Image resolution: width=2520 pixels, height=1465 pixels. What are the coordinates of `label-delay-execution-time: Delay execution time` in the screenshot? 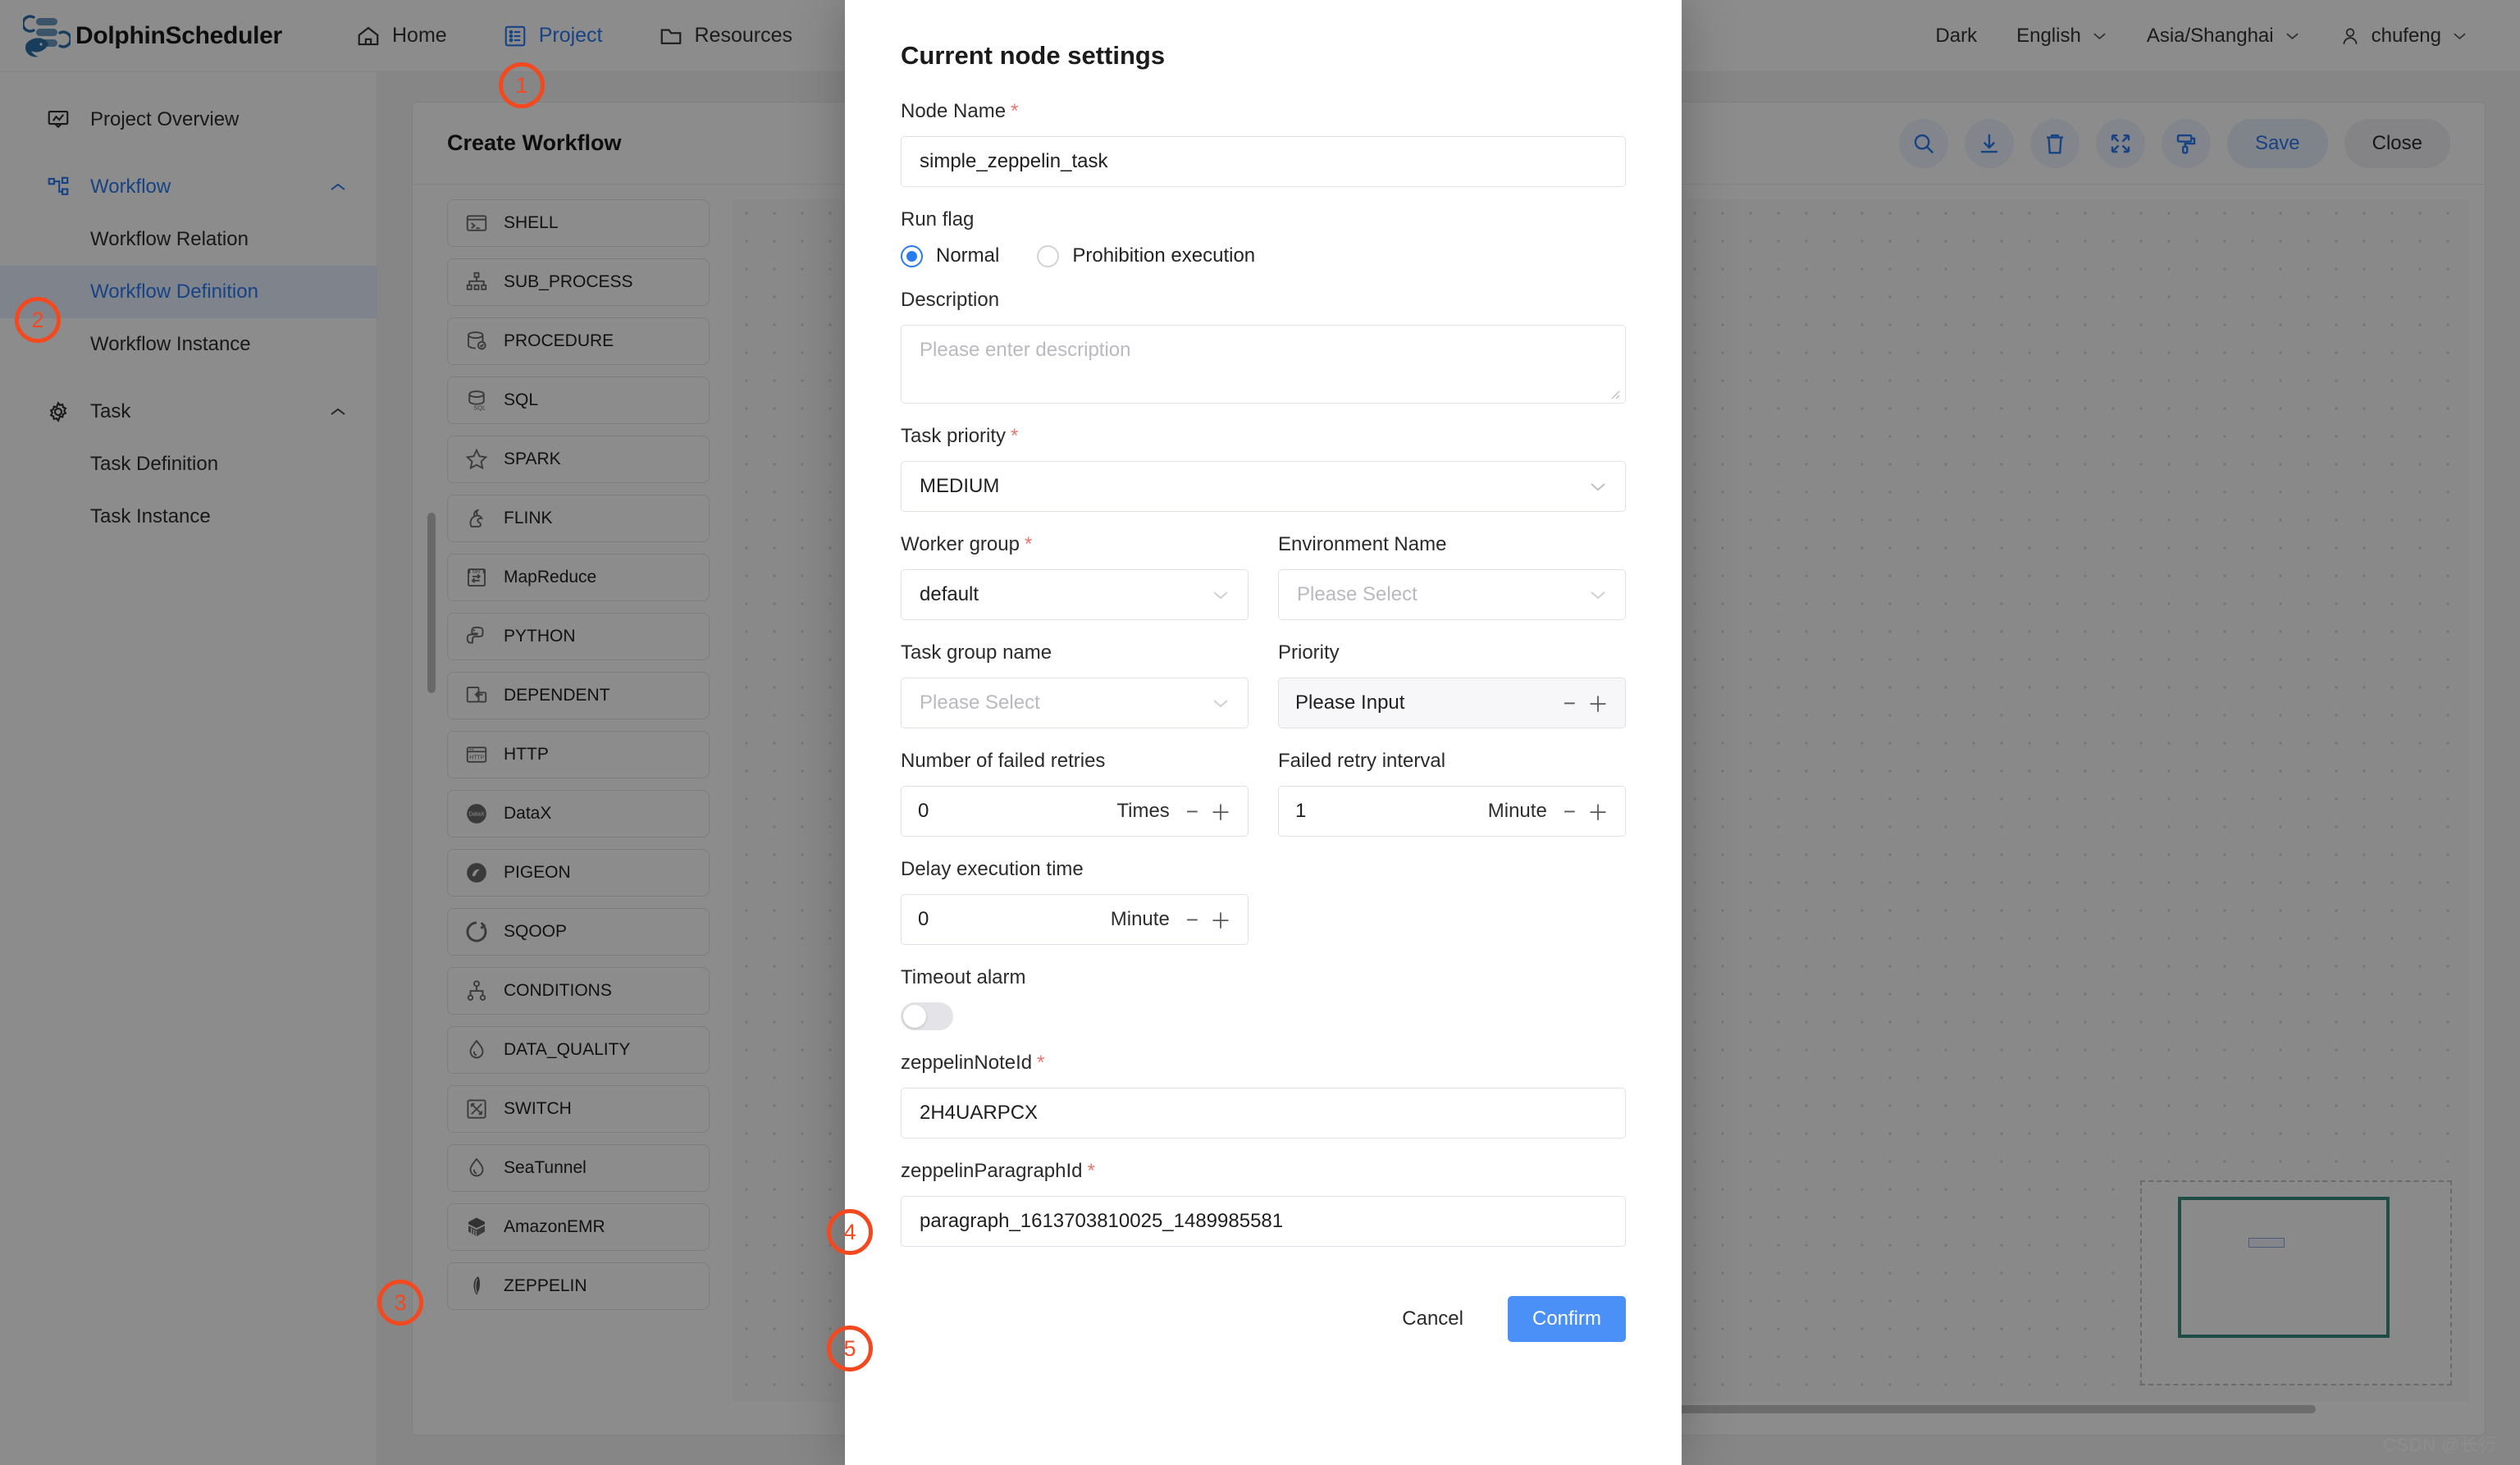 It's located at (992, 869).